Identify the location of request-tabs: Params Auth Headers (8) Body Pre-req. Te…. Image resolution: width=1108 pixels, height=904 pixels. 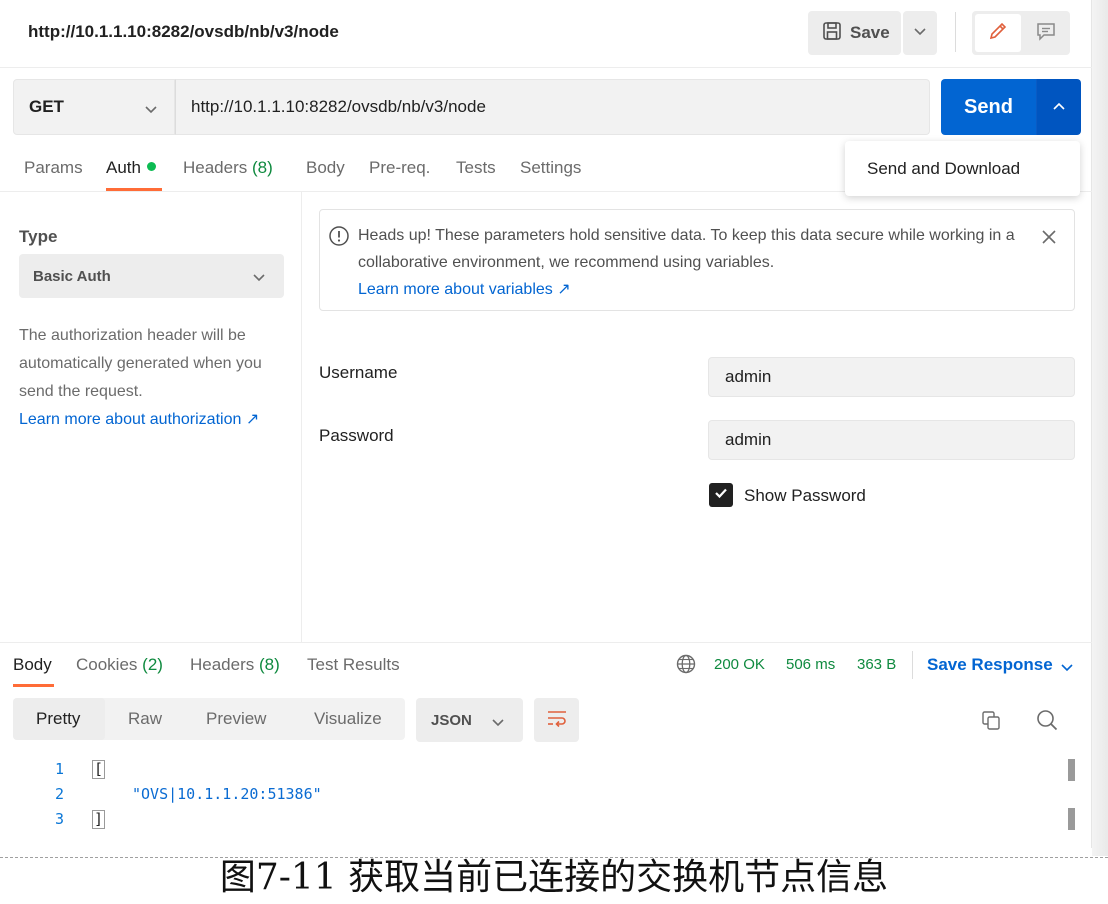
(420, 170).